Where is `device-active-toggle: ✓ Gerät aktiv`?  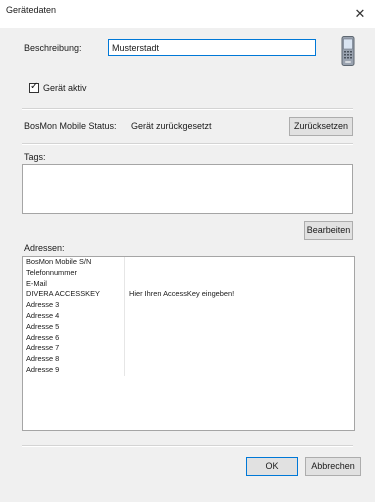 device-active-toggle: ✓ Gerät aktiv is located at coordinates (58, 87).